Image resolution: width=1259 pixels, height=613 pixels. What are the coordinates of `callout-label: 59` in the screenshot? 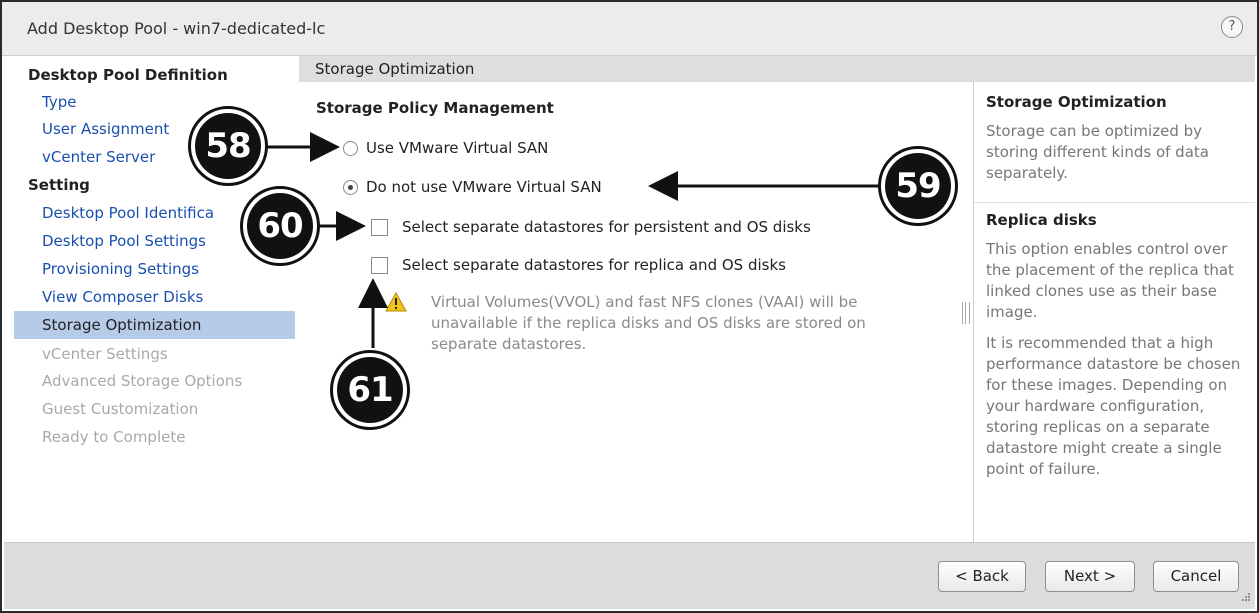 It's located at (918, 186).